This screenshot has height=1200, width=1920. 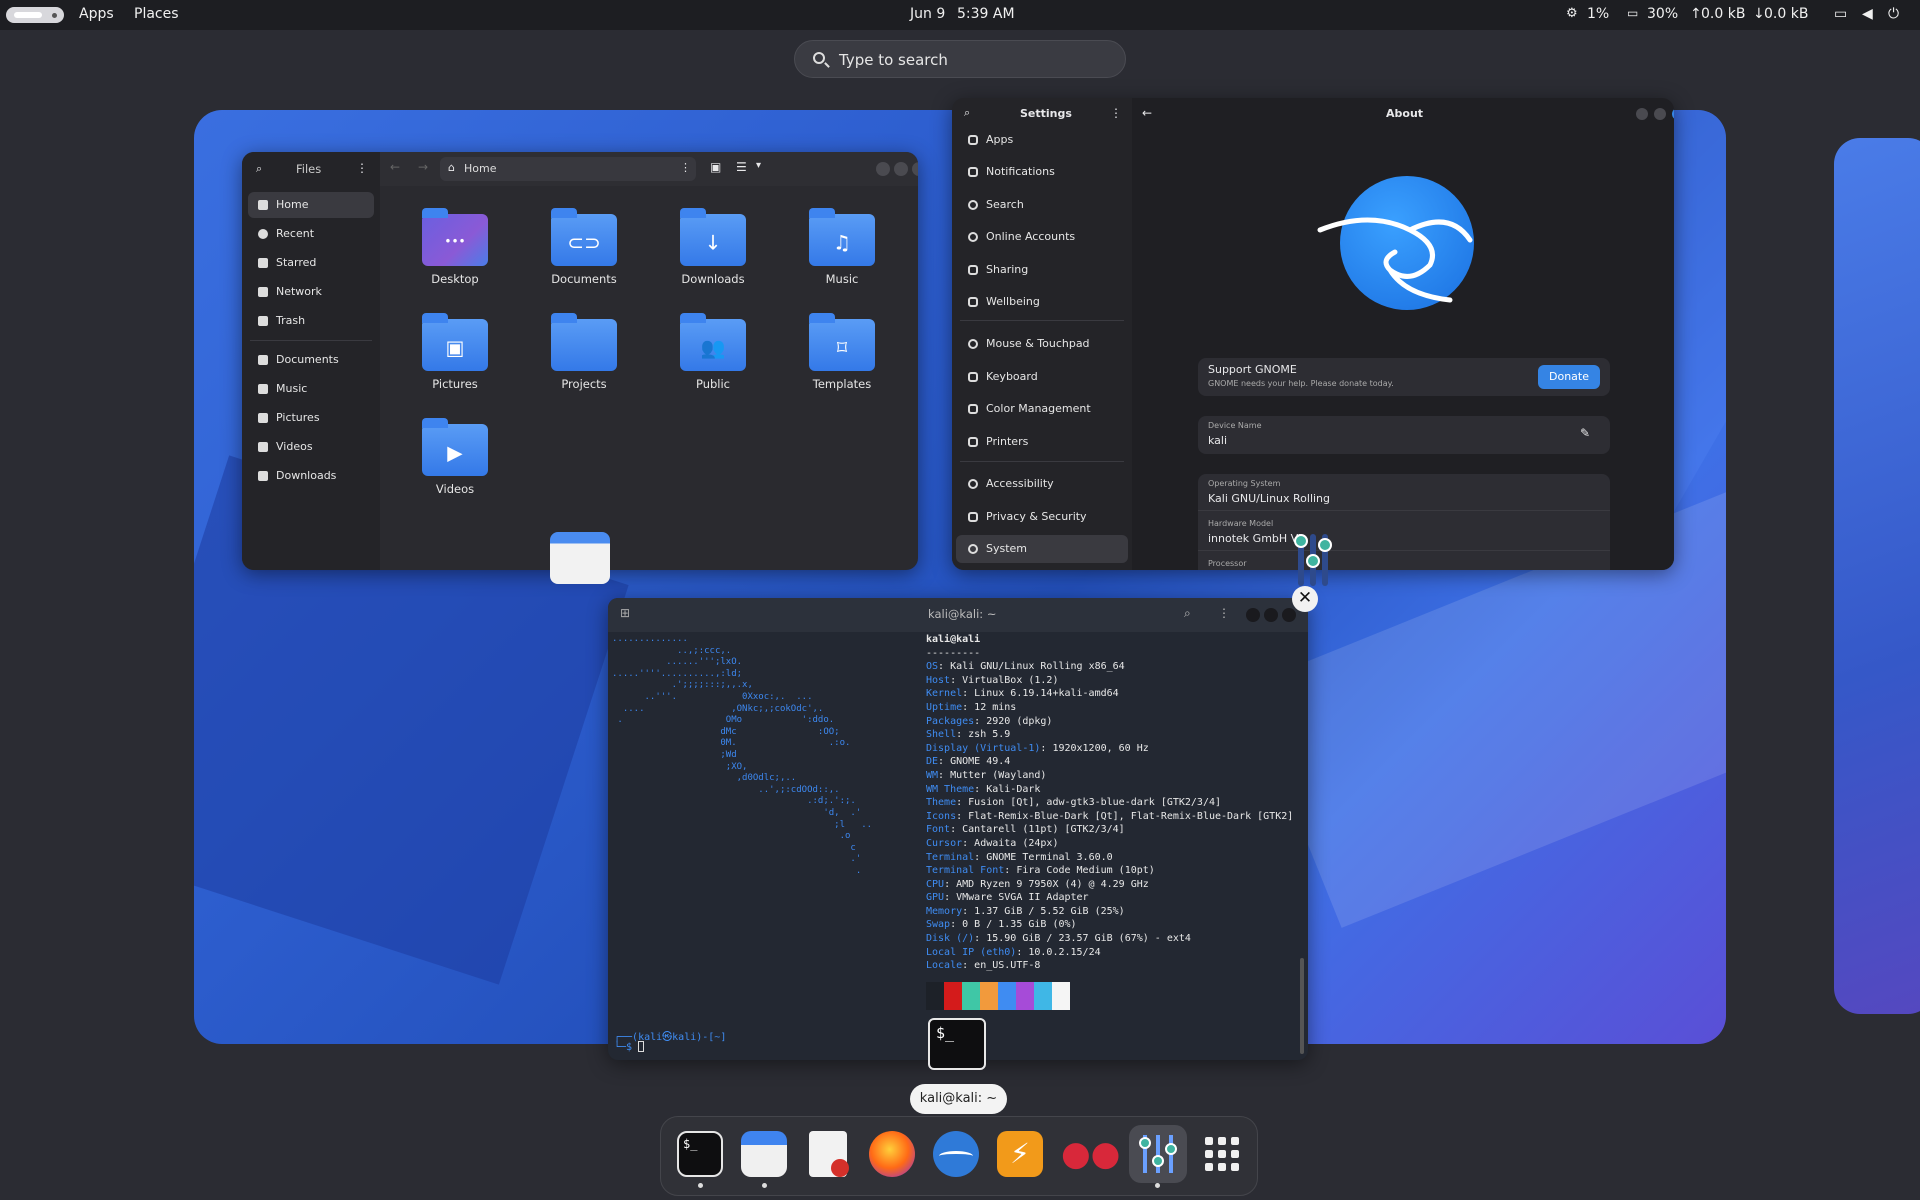 I want to click on terminal-app-icon: $_, so click(x=957, y=1044).